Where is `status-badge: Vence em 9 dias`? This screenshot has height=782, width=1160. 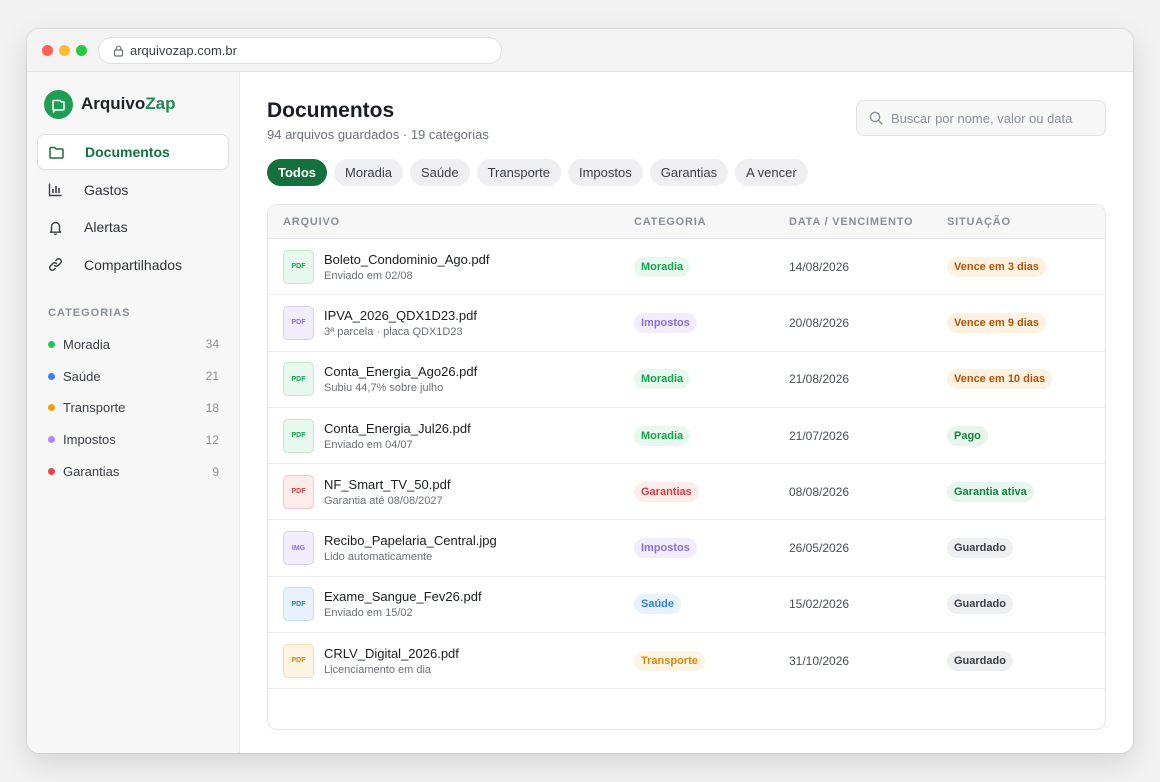
status-badge: Vence em 9 dias is located at coordinates (996, 322).